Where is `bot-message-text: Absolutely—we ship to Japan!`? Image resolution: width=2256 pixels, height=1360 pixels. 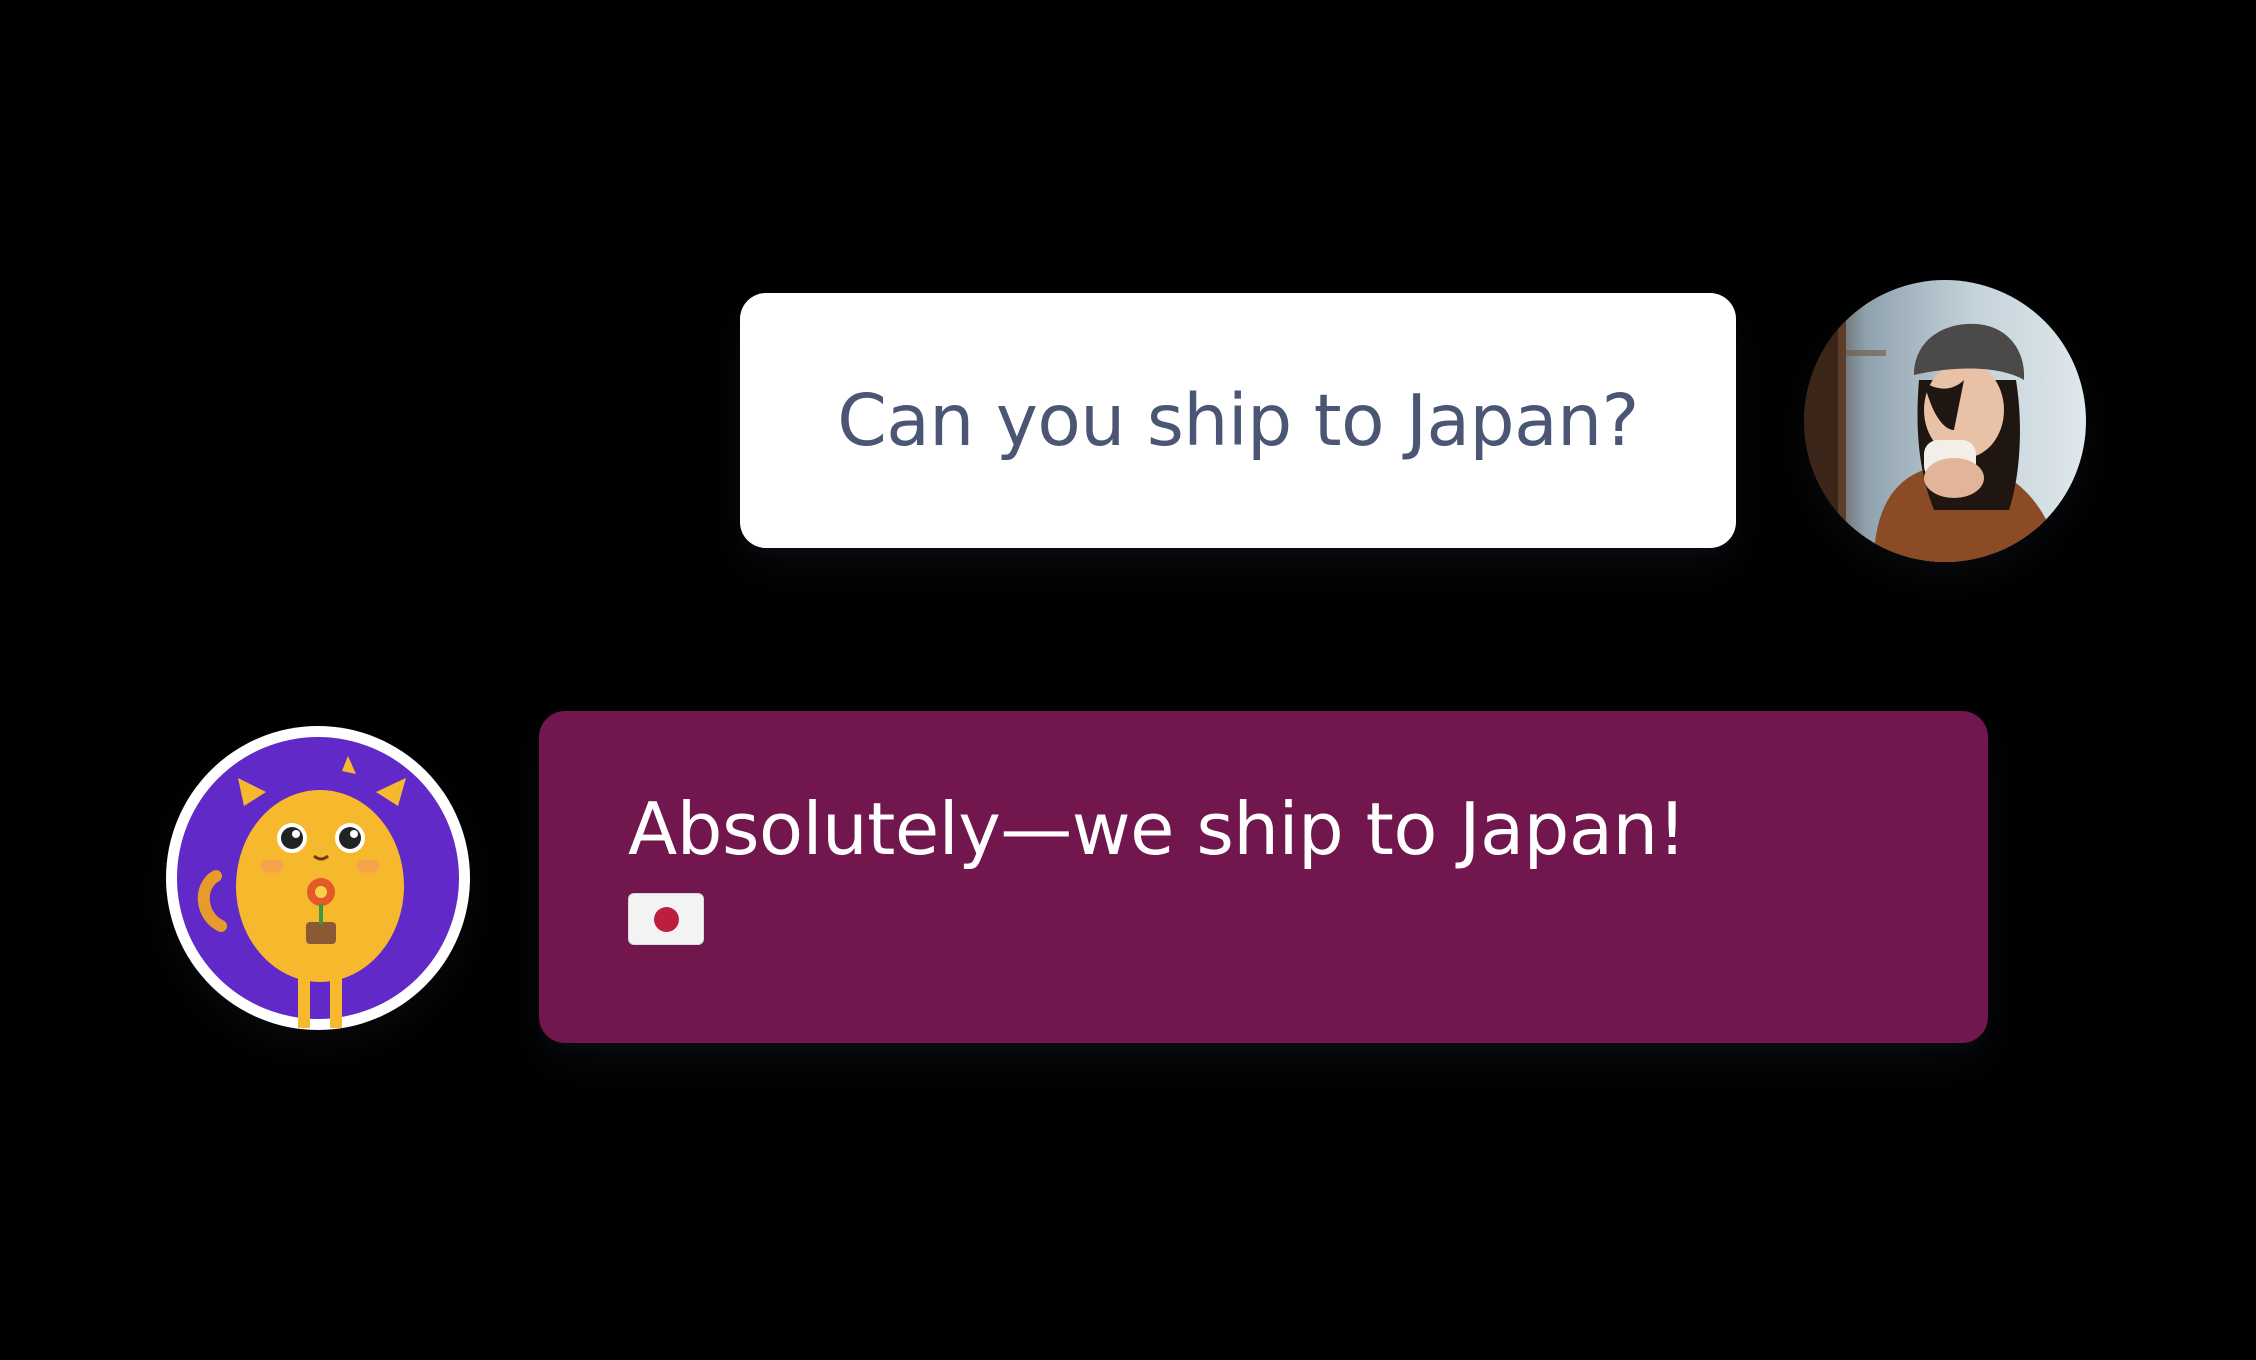
bot-message-text: Absolutely—we ship to Japan! is located at coordinates (1157, 829).